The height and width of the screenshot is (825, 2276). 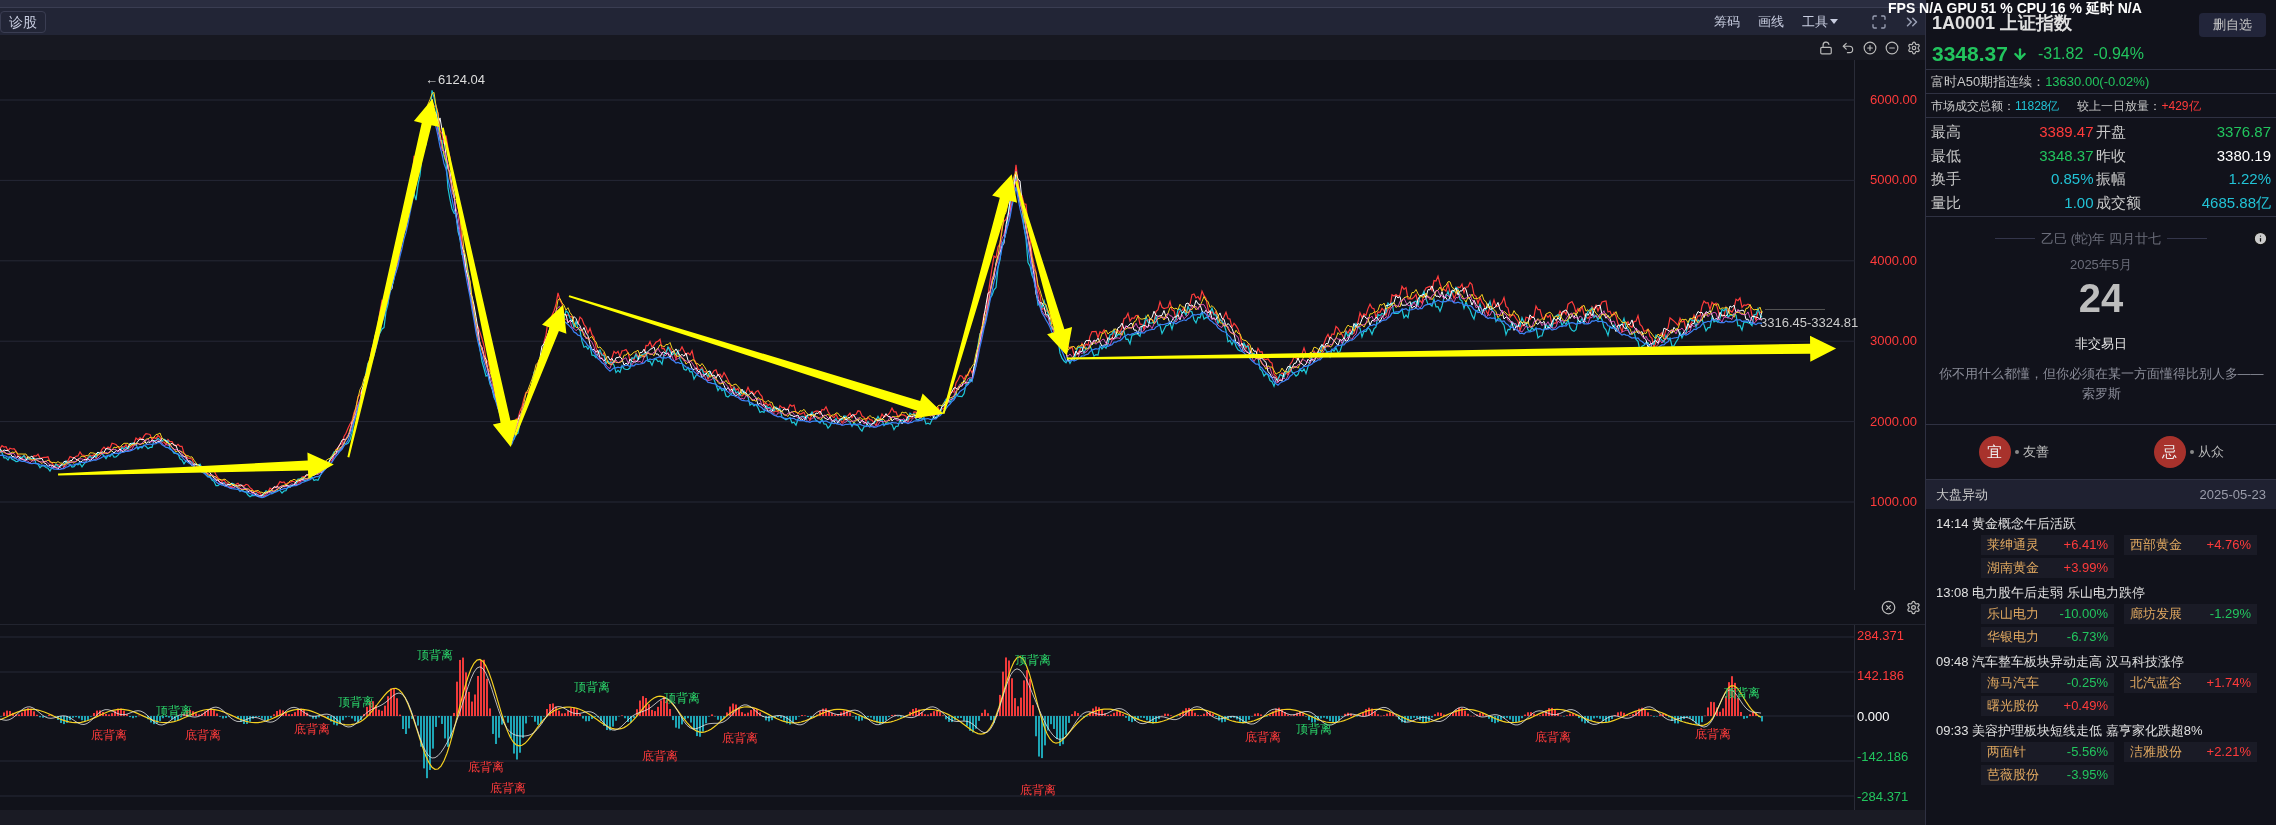 I want to click on stat-value: 0.85%, so click(x=2071, y=179).